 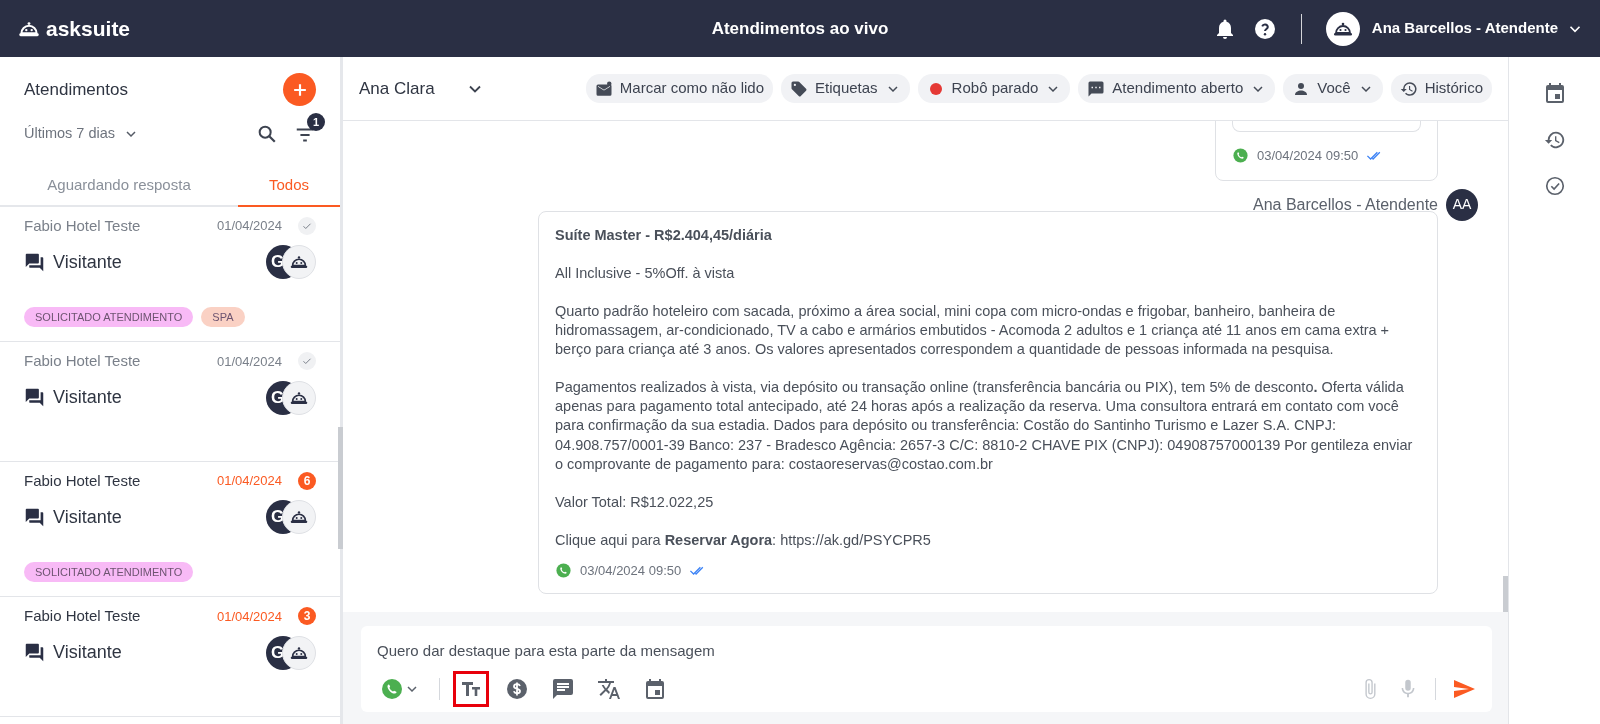 I want to click on contact-name: Ana Clara, so click(x=397, y=88).